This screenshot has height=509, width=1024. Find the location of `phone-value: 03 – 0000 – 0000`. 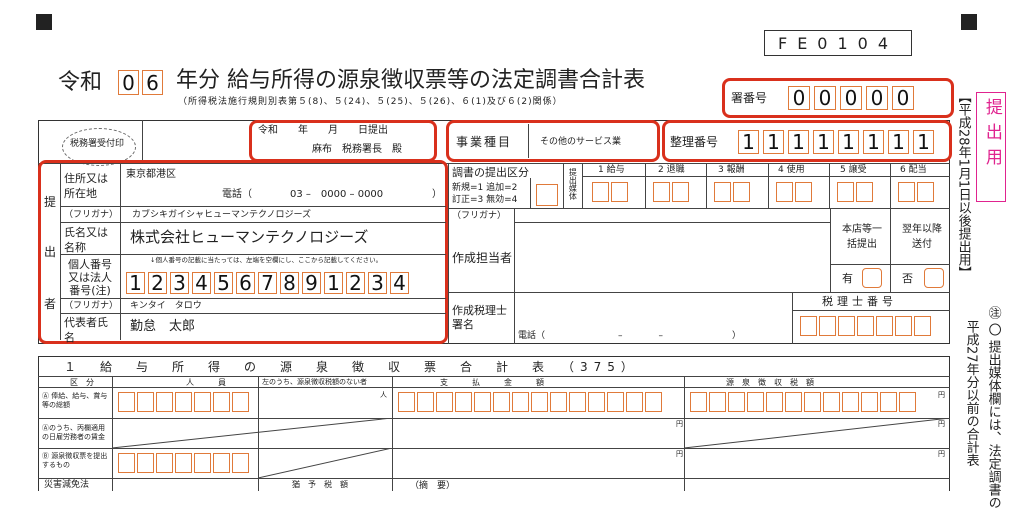

phone-value: 03 – 0000 – 0000 is located at coordinates (336, 195).